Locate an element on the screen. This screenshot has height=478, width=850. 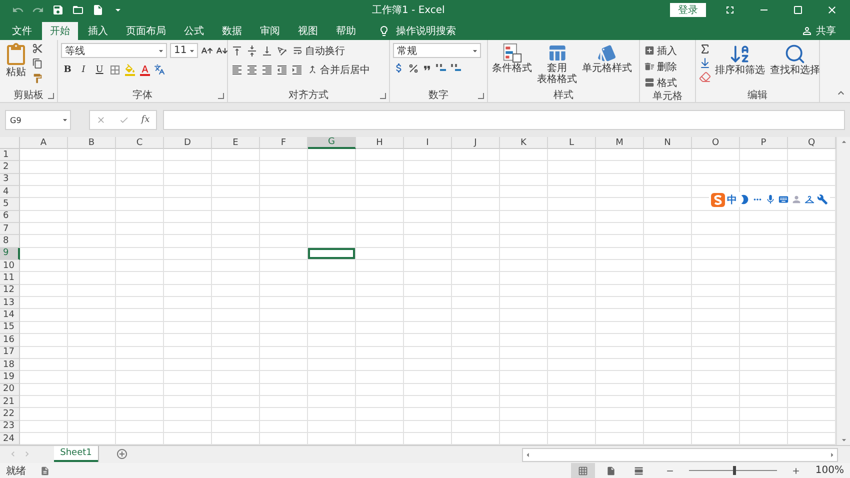
microphone-icon is located at coordinates (770, 199).